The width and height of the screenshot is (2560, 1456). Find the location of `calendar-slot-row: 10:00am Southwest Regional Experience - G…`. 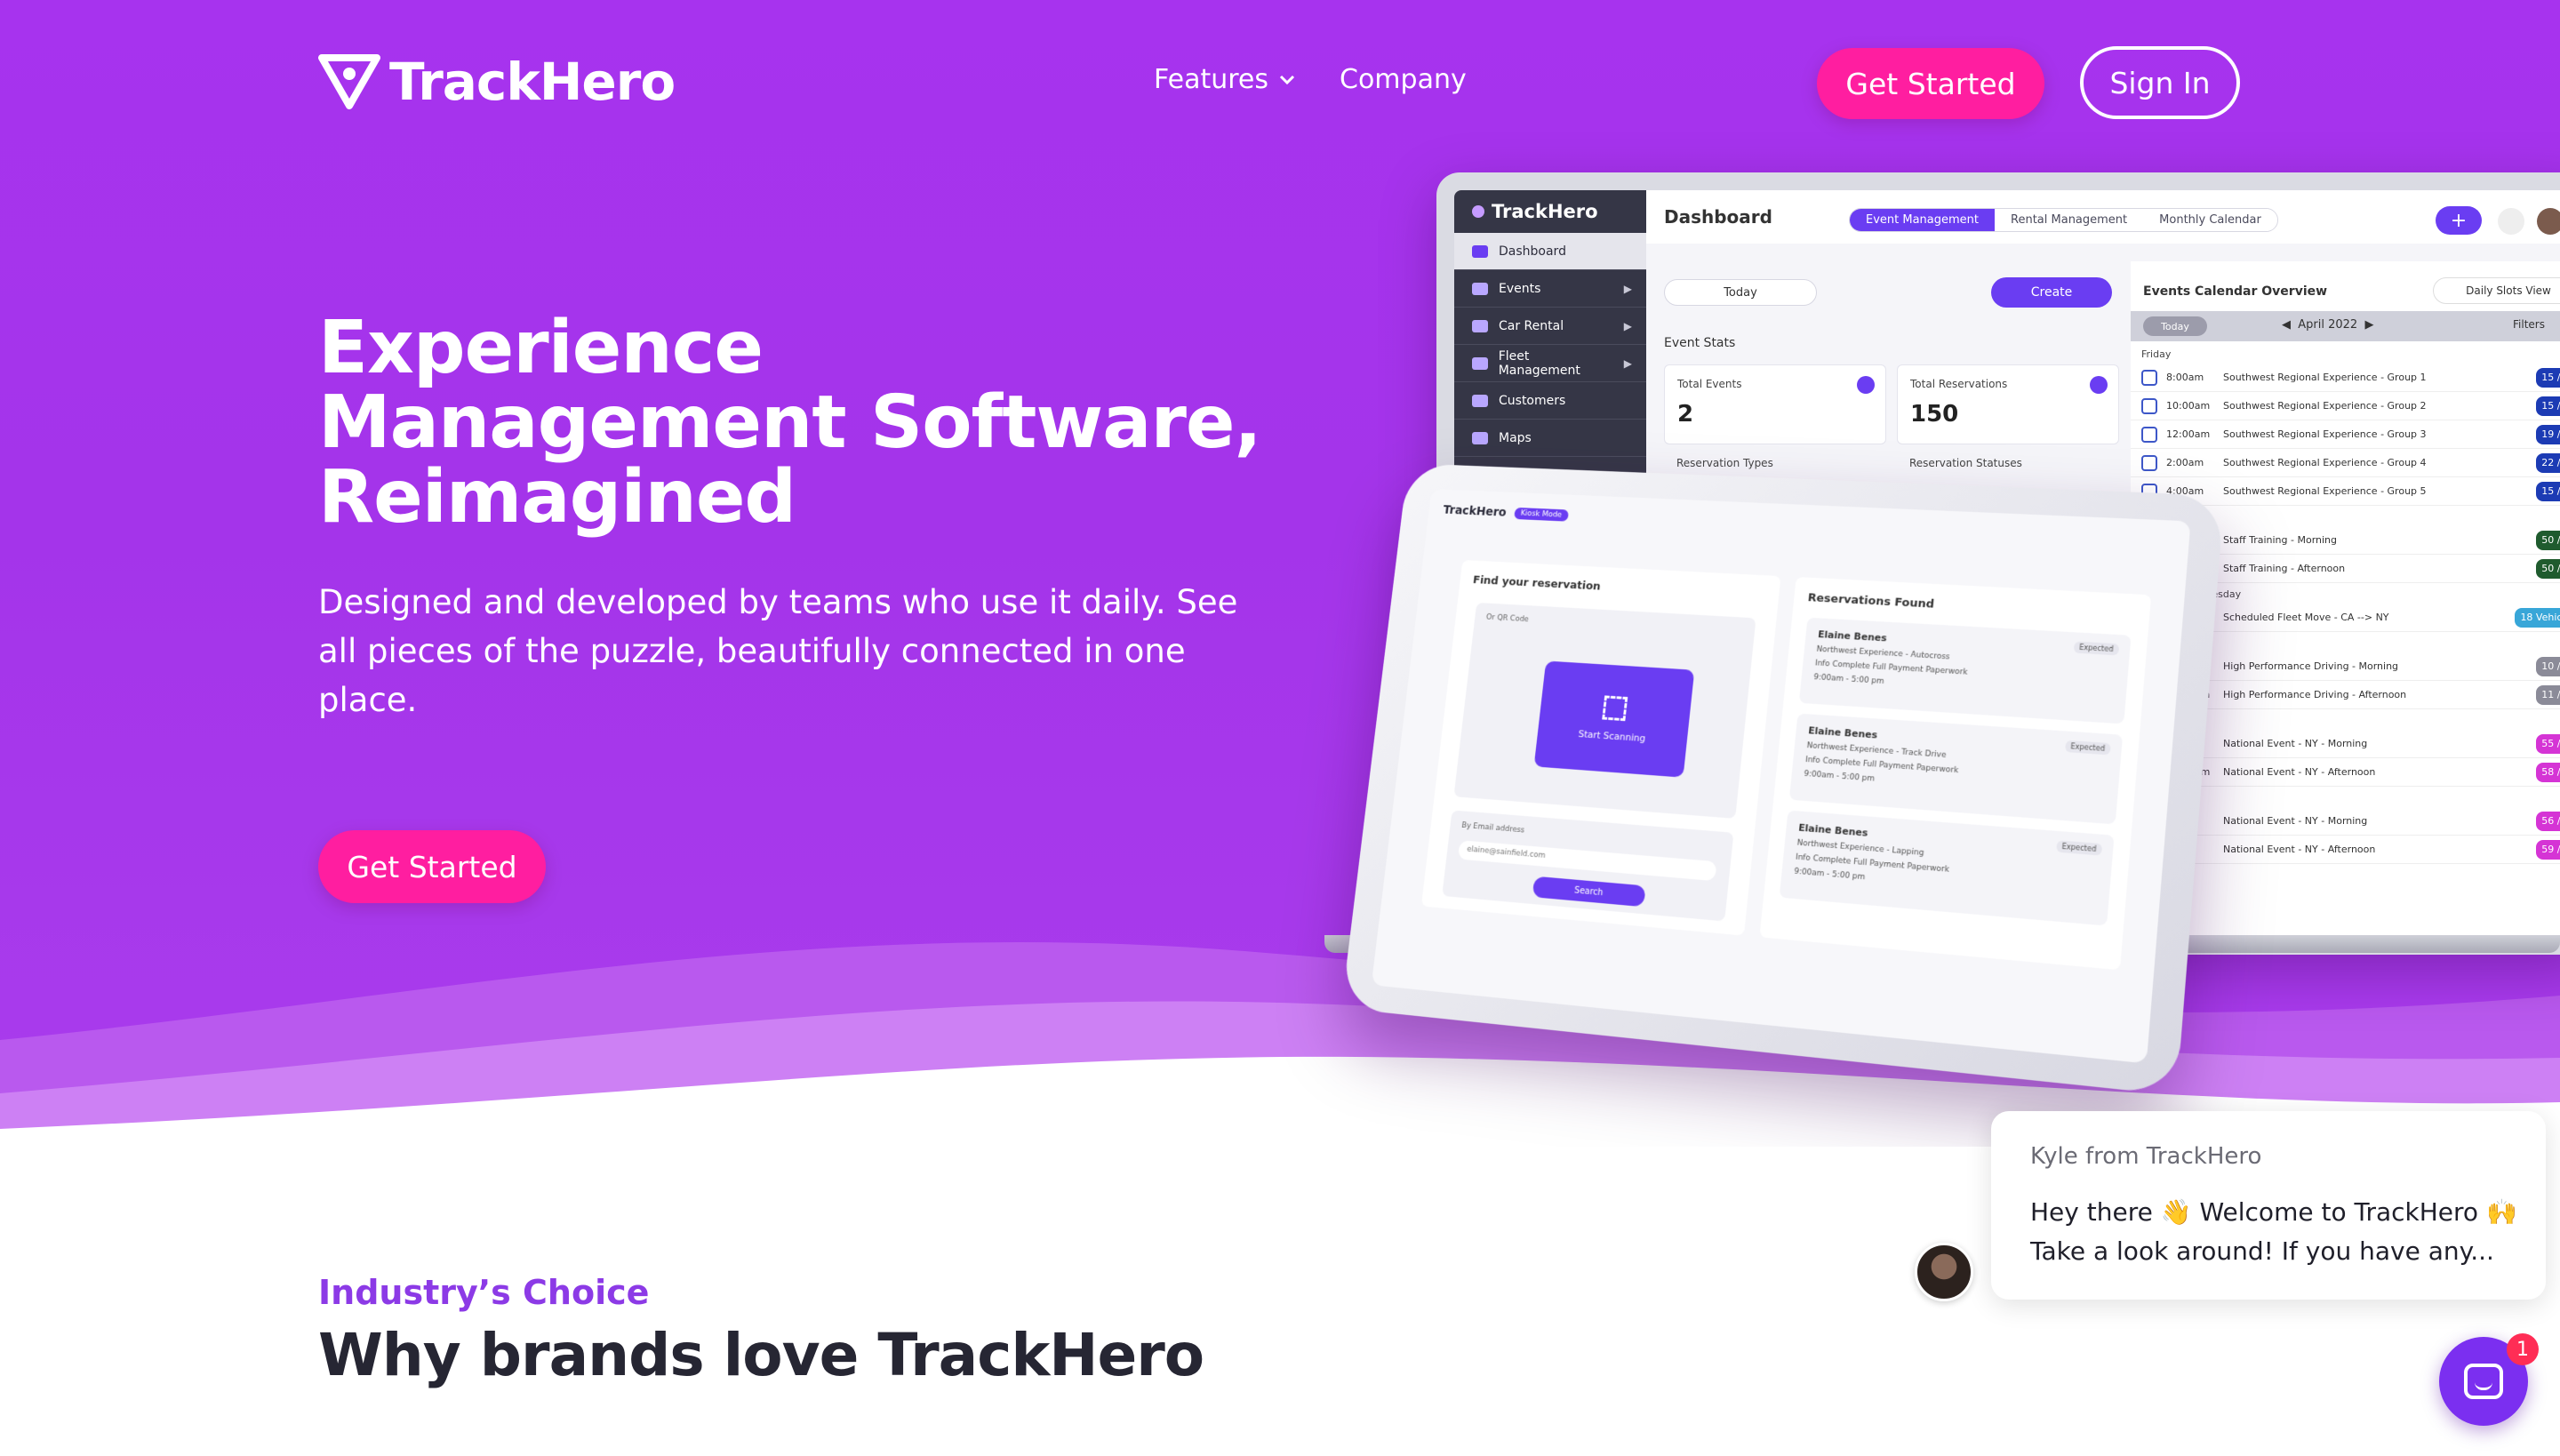

calendar-slot-row: 10:00am Southwest Regional Experience - G… is located at coordinates (2345, 406).